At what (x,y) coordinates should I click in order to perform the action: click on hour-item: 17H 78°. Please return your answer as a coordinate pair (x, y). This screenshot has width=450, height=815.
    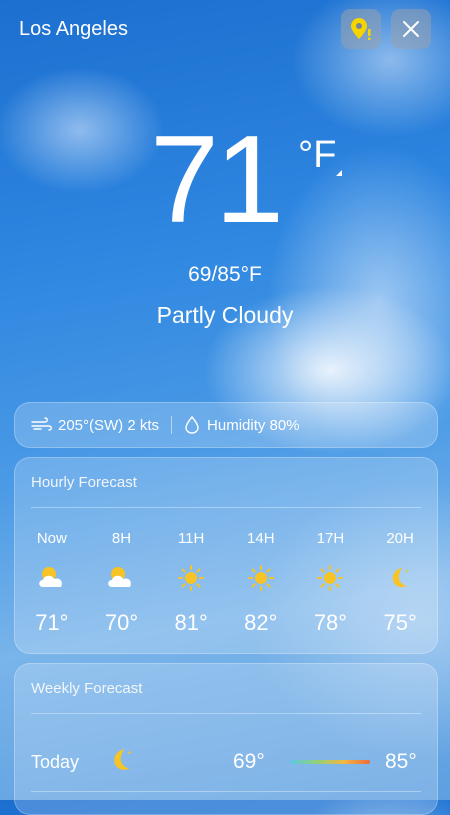
    Looking at the image, I should click on (330, 583).